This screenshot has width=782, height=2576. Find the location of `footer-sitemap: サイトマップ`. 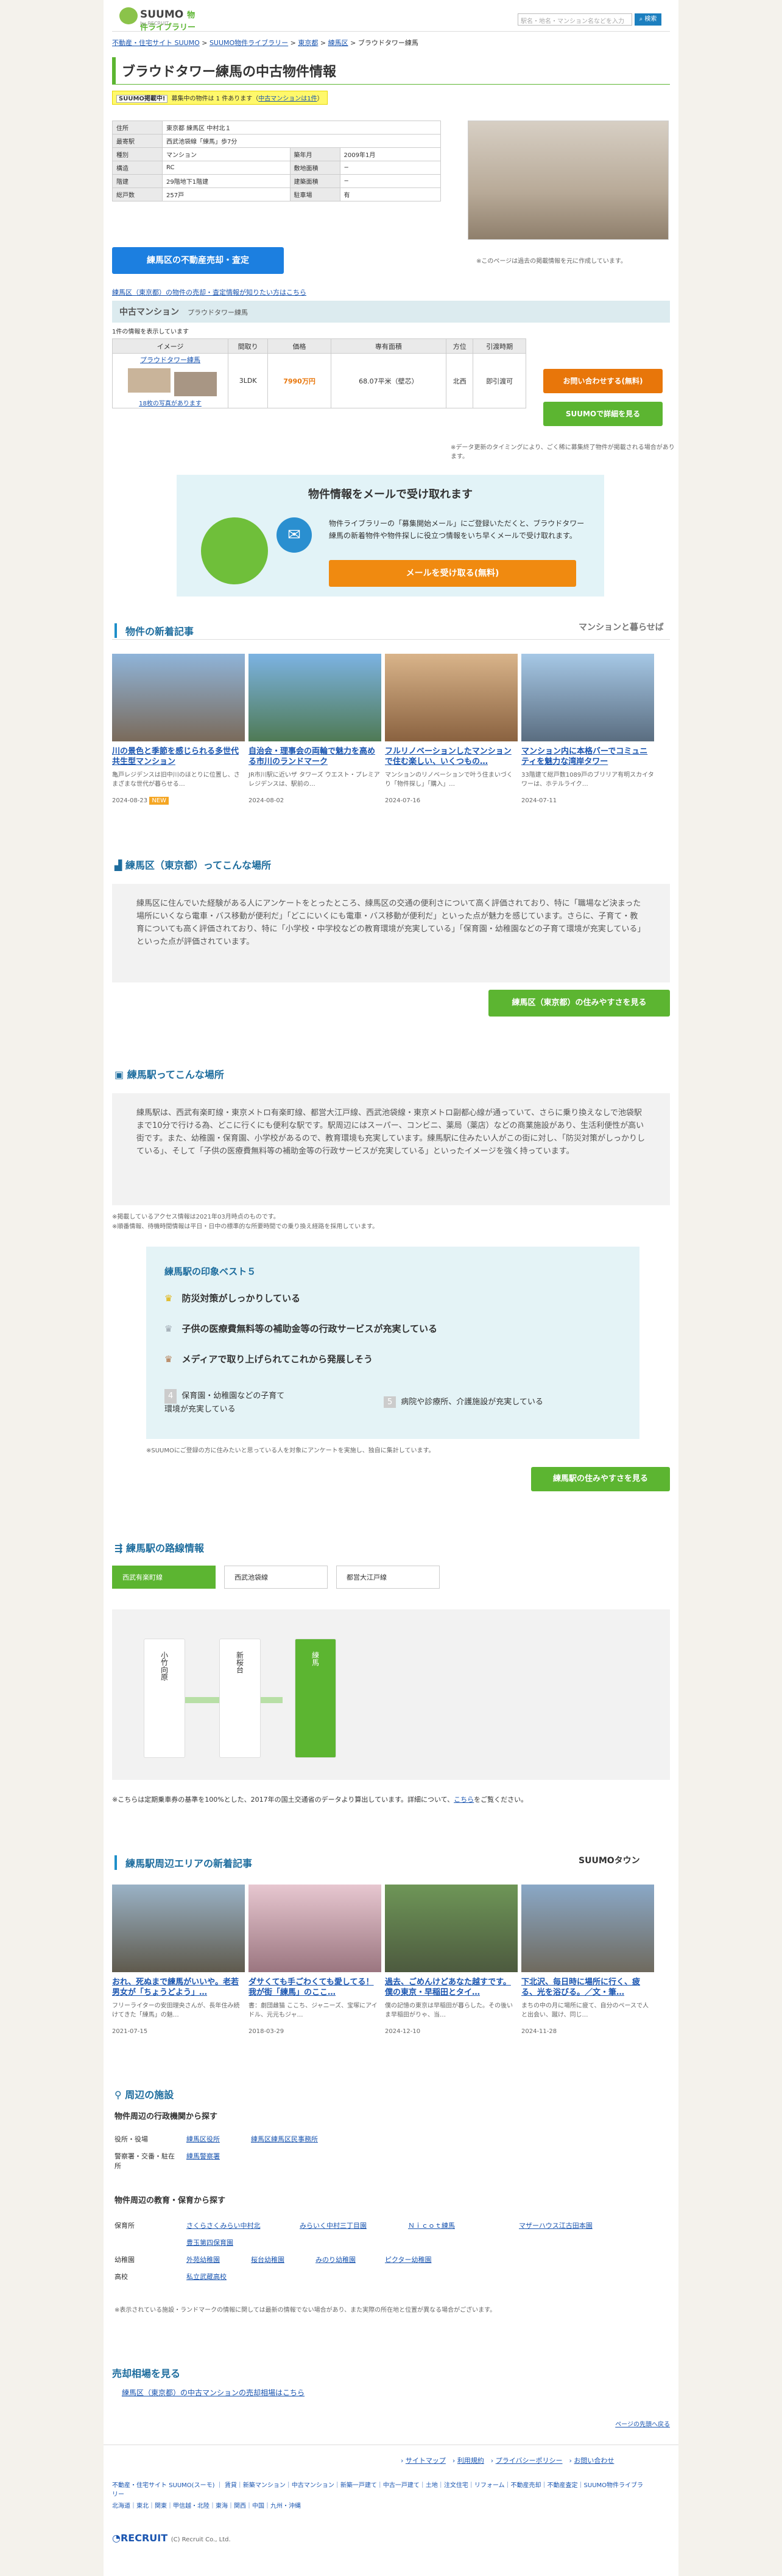

footer-sitemap: サイトマップ is located at coordinates (426, 2461).